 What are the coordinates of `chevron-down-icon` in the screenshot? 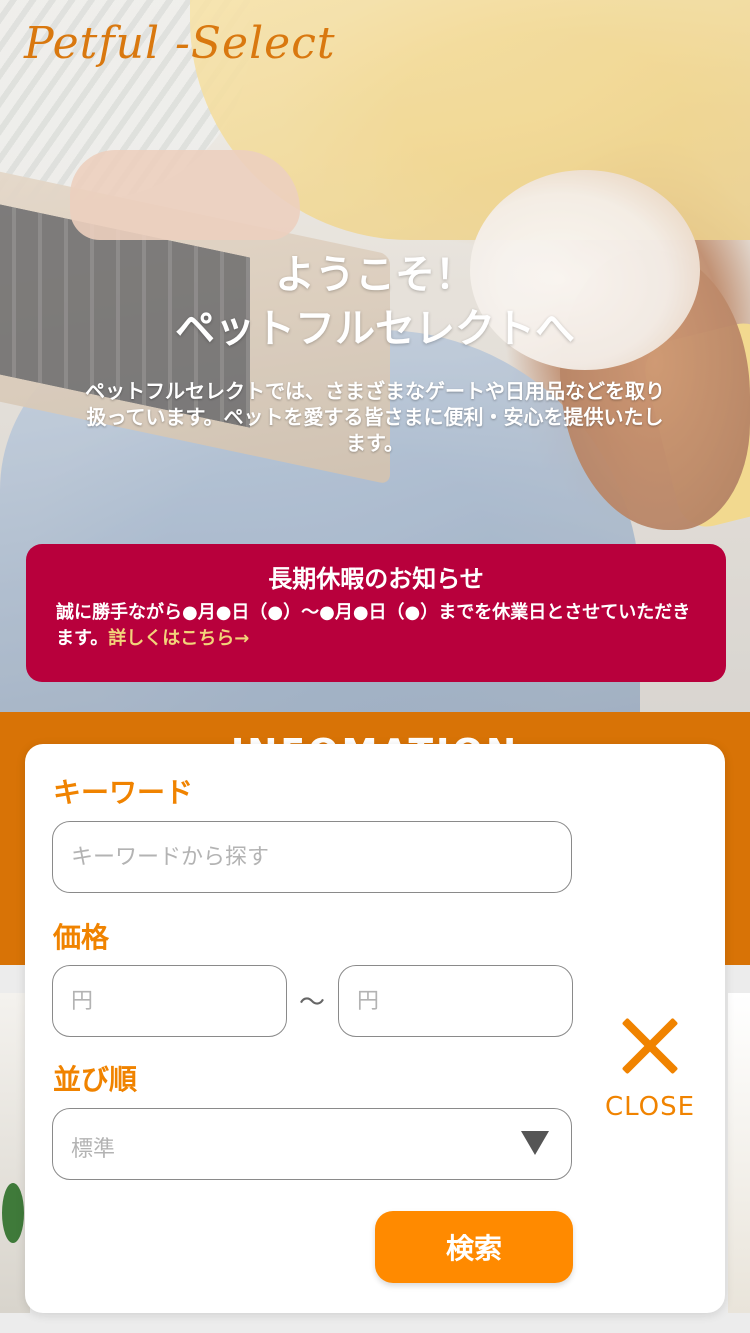 It's located at (535, 1143).